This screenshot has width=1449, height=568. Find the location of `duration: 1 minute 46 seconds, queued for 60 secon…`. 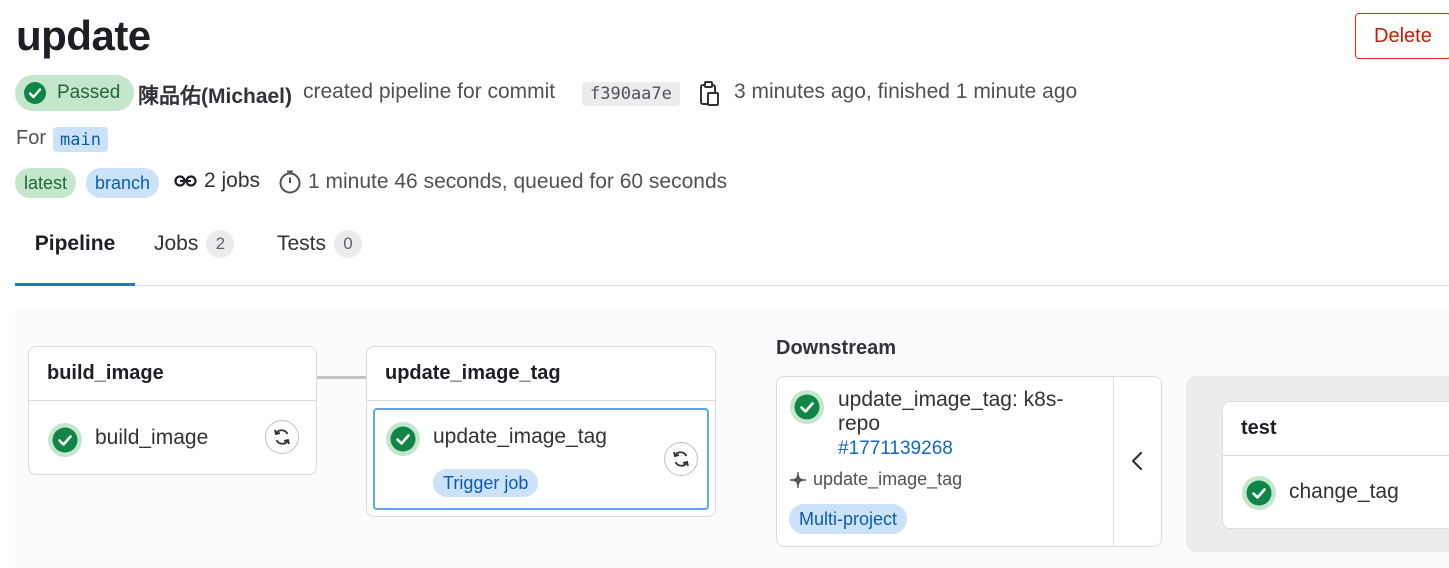

duration: 1 minute 46 seconds, queued for 60 secon… is located at coordinates (502, 182).